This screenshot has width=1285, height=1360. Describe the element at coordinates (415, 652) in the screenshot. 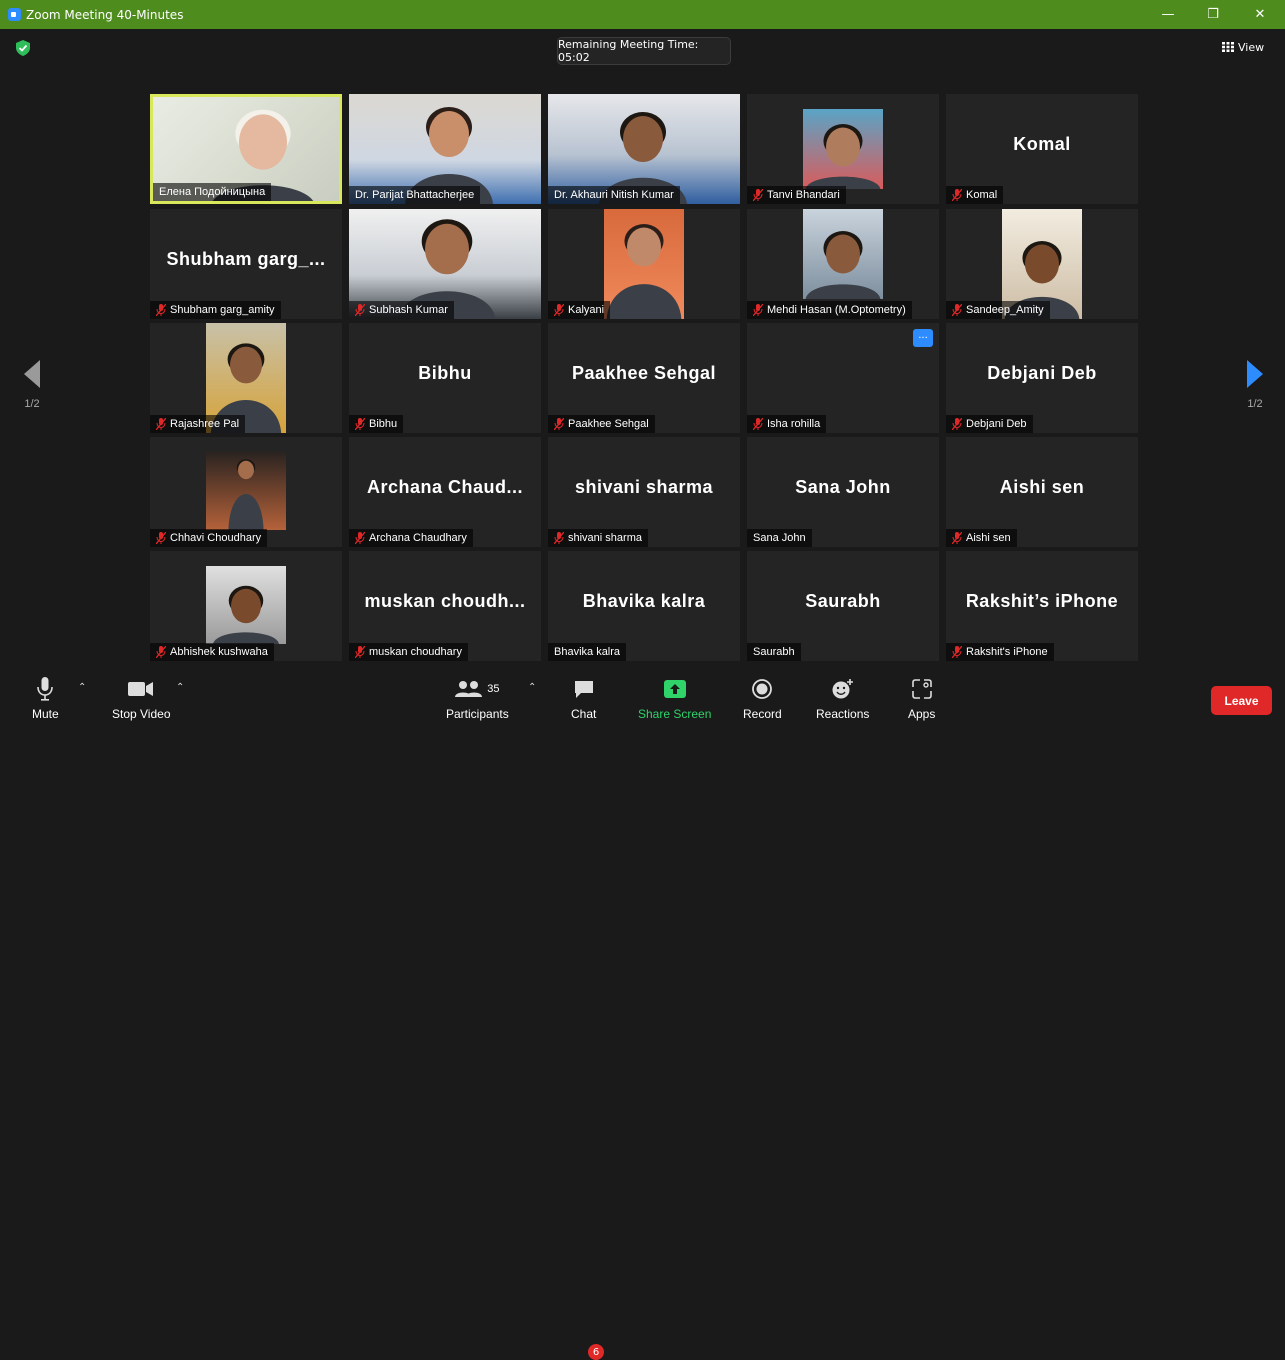

I see `participant-name: muskan choudhary` at that location.